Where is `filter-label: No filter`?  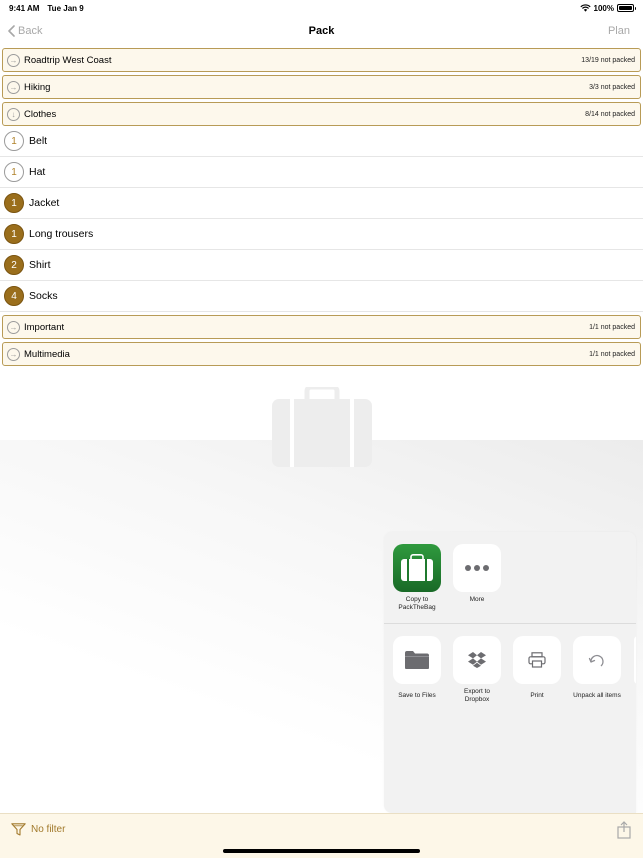 filter-label: No filter is located at coordinates (48, 829).